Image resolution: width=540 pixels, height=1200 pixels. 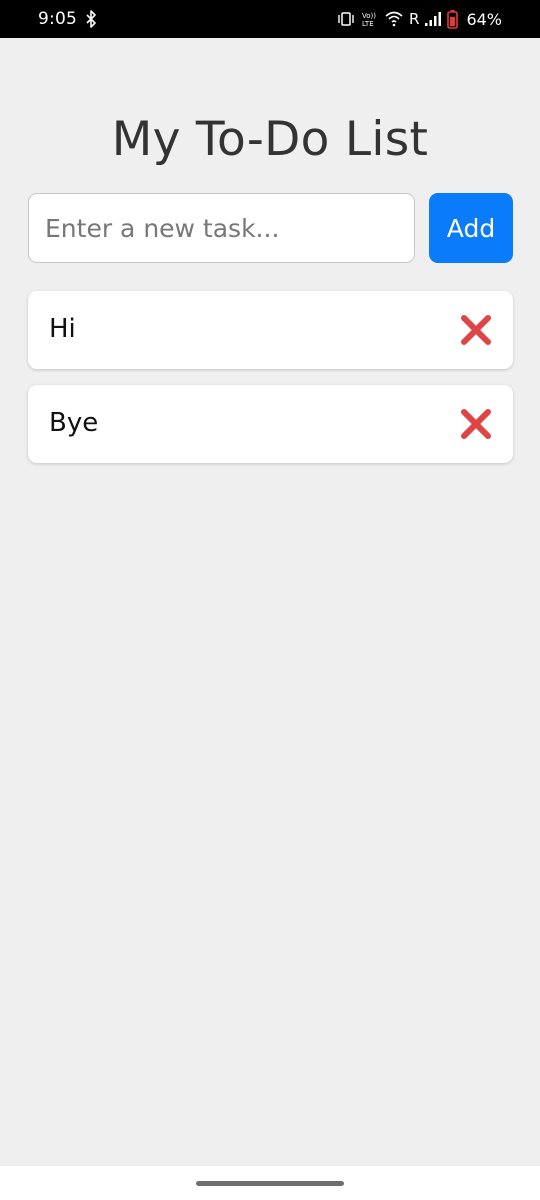 What do you see at coordinates (57, 19) in the screenshot?
I see `status-time: 9:05` at bounding box center [57, 19].